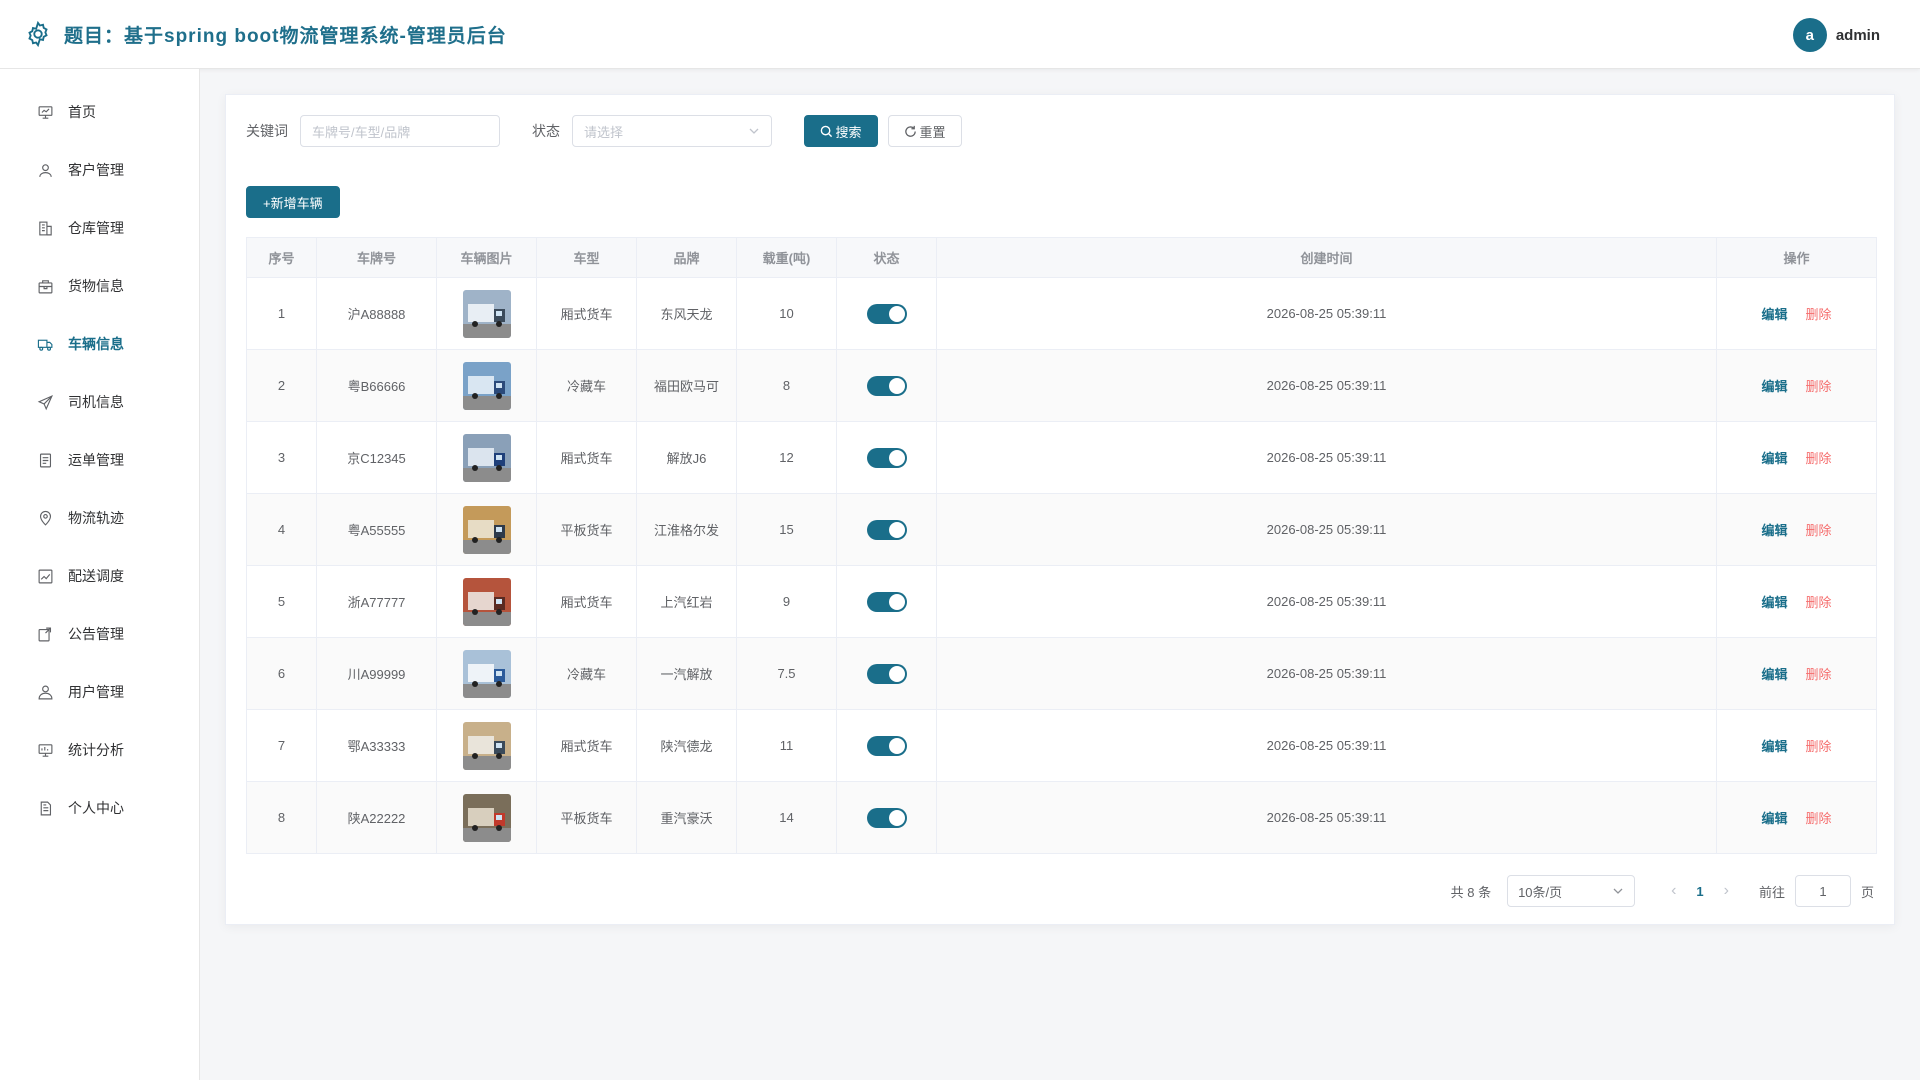 The image size is (1920, 1080). I want to click on cell-plate: 沪A88888, so click(376, 313).